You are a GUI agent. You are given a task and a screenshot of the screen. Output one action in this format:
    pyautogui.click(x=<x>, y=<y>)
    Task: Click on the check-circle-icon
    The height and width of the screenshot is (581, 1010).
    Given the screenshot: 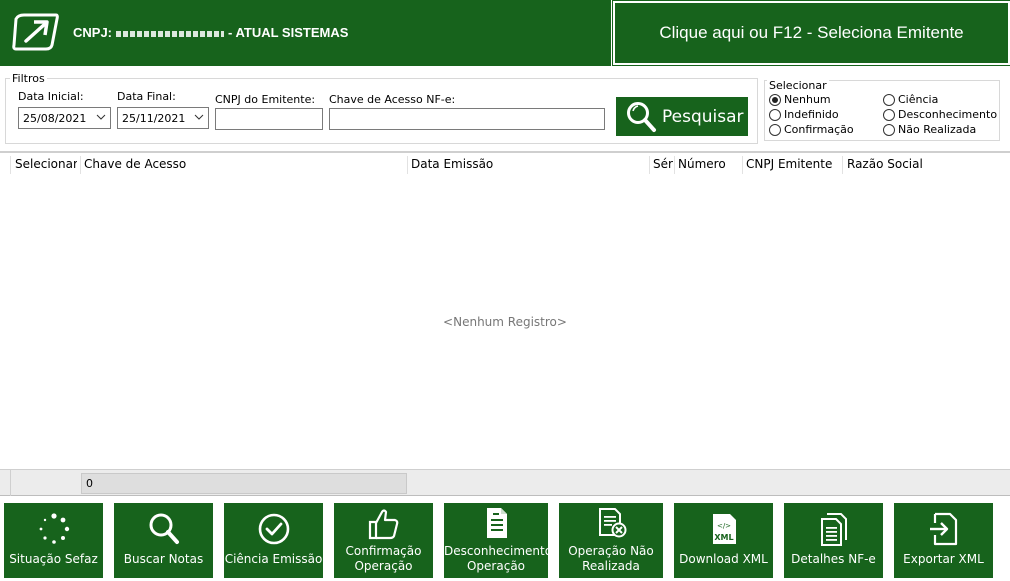 What is the action you would take?
    pyautogui.click(x=273, y=529)
    